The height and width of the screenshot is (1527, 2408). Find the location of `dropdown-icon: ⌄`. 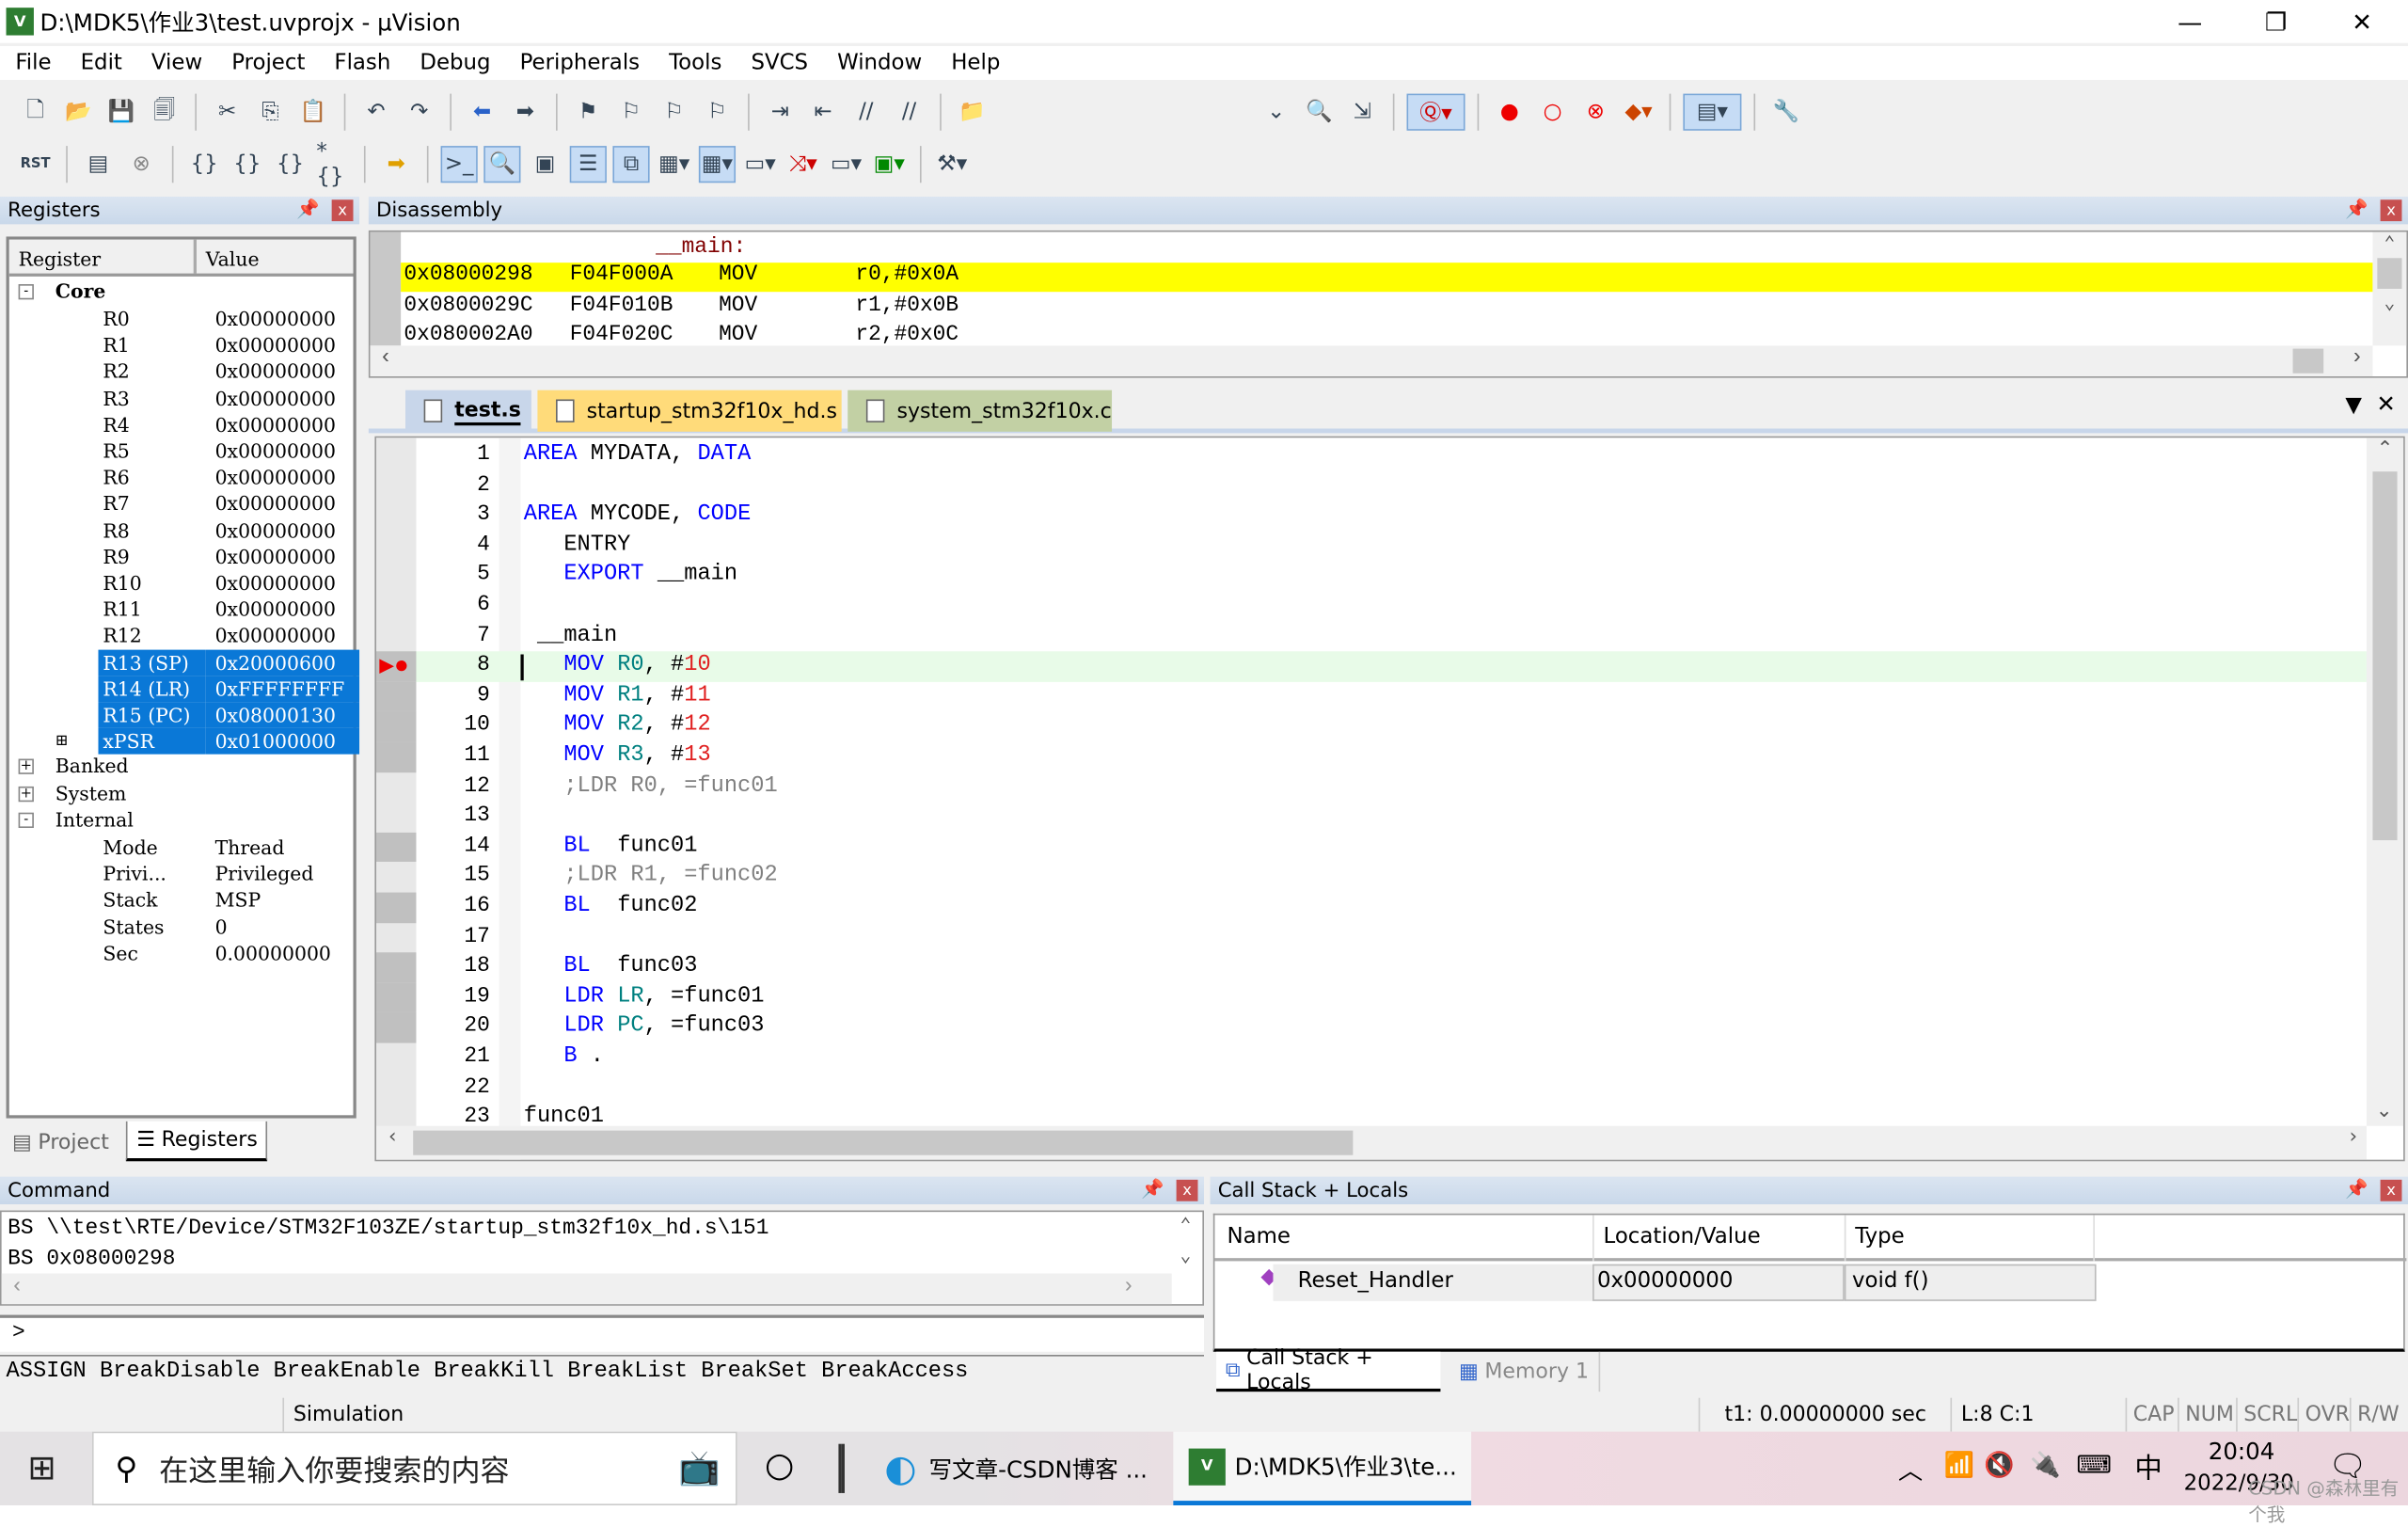

dropdown-icon: ⌄ is located at coordinates (1276, 112).